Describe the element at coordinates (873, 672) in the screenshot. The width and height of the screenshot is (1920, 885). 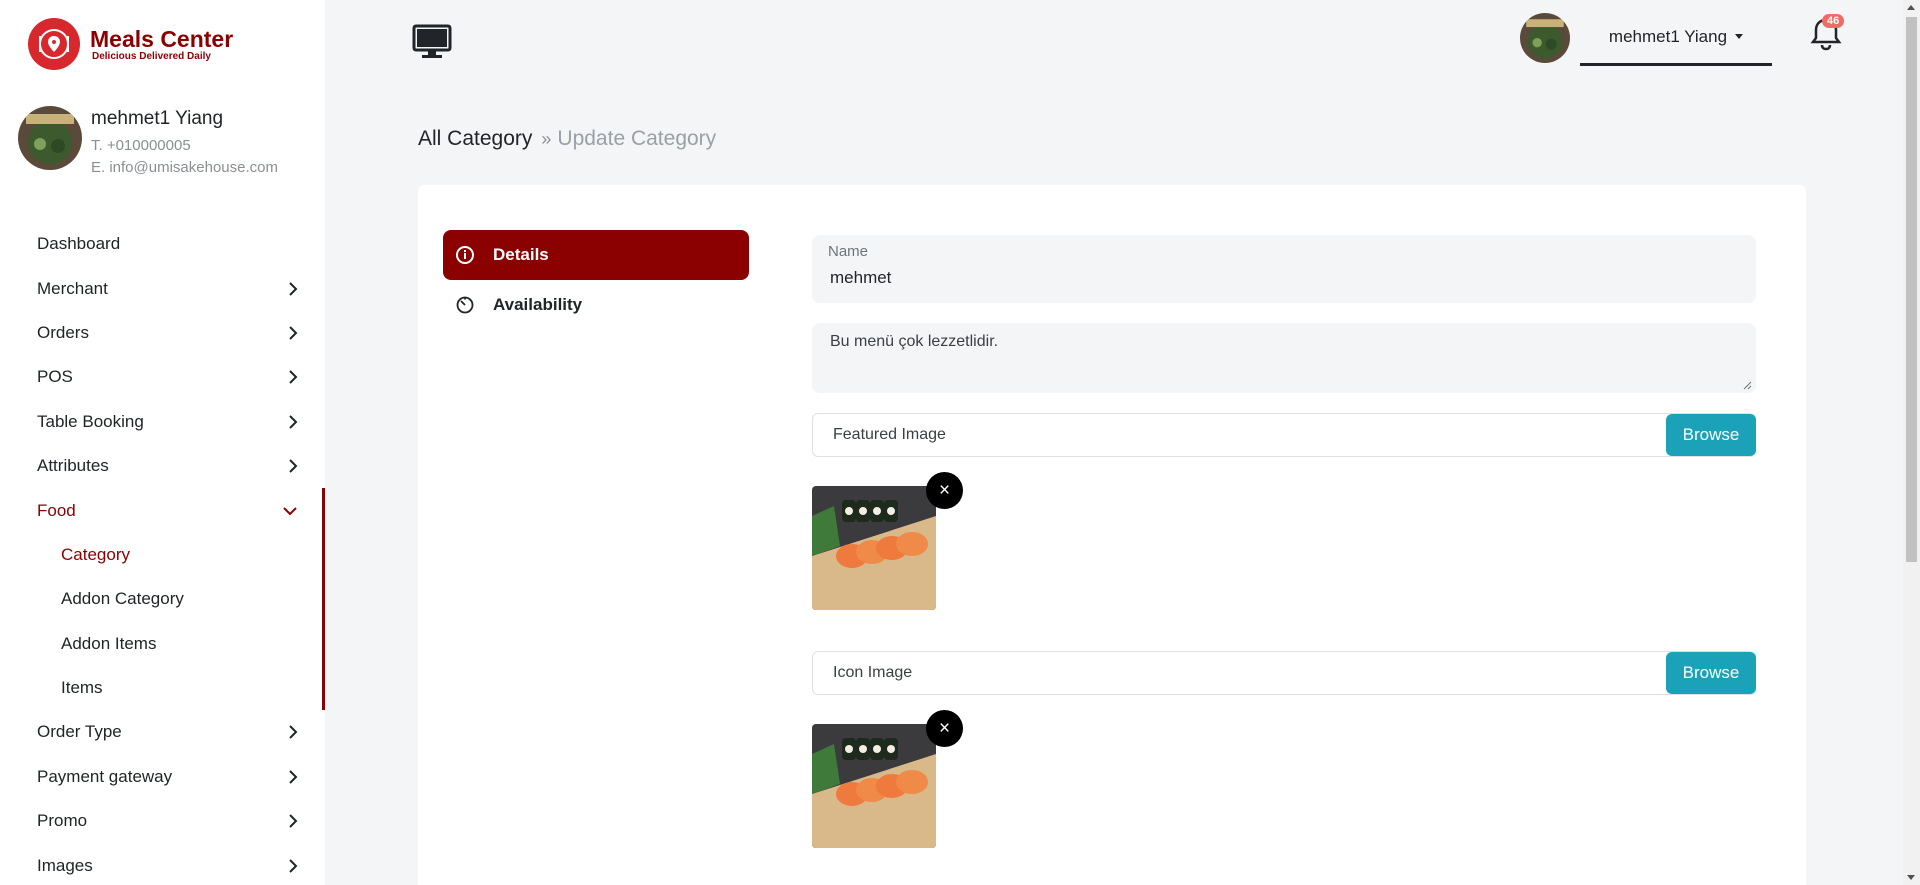
I see `icon-image-label: Icon Image` at that location.